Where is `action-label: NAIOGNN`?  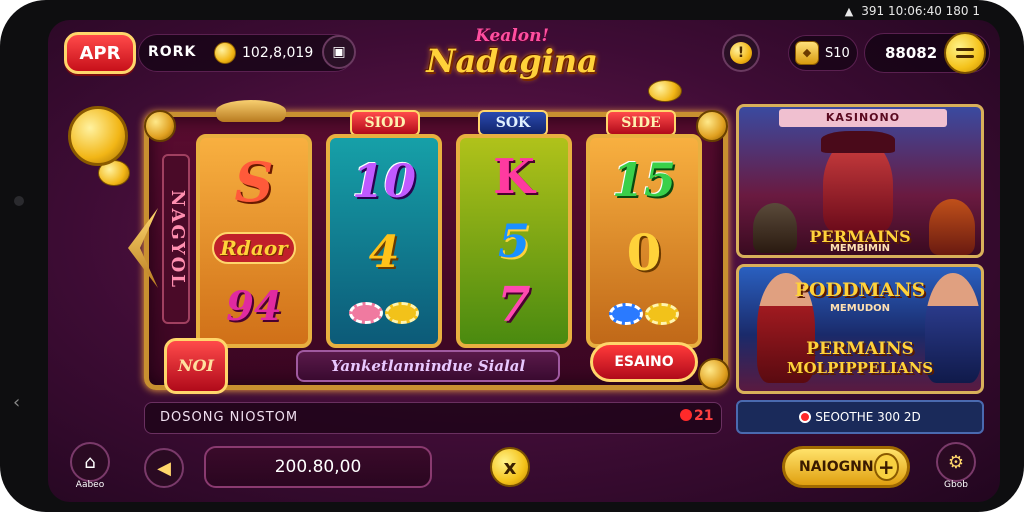
action-label: NAIOGNN is located at coordinates (836, 467).